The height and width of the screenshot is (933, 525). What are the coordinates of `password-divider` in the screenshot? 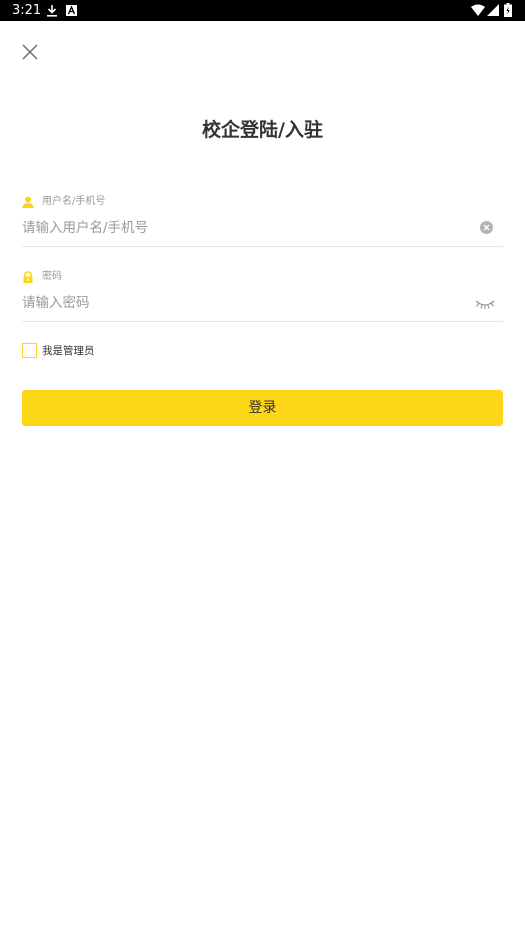 It's located at (262, 321).